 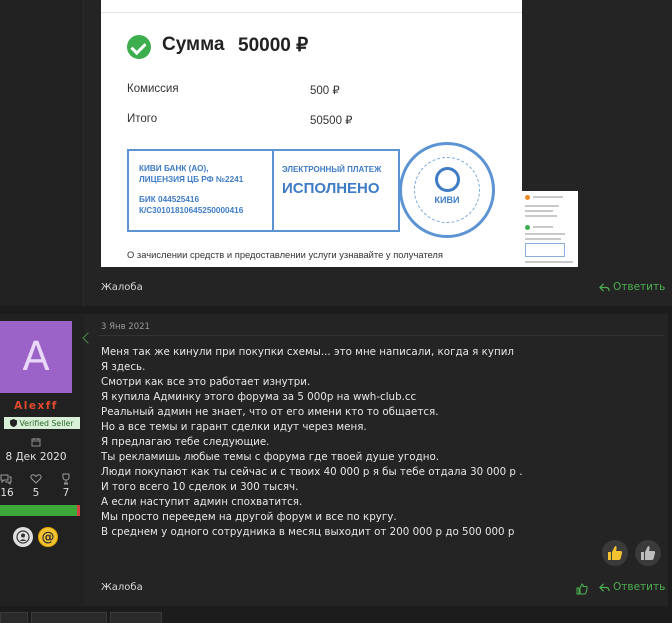 I want to click on pagination-pages, so click(x=69, y=617).